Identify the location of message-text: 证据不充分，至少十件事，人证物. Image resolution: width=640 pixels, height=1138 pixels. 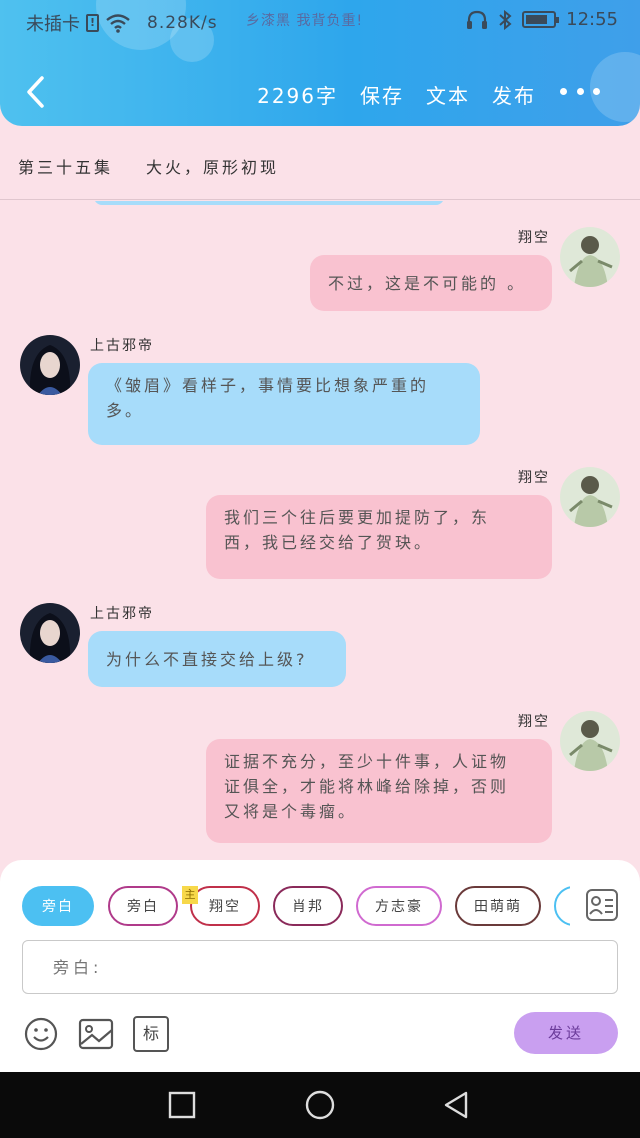
(367, 761).